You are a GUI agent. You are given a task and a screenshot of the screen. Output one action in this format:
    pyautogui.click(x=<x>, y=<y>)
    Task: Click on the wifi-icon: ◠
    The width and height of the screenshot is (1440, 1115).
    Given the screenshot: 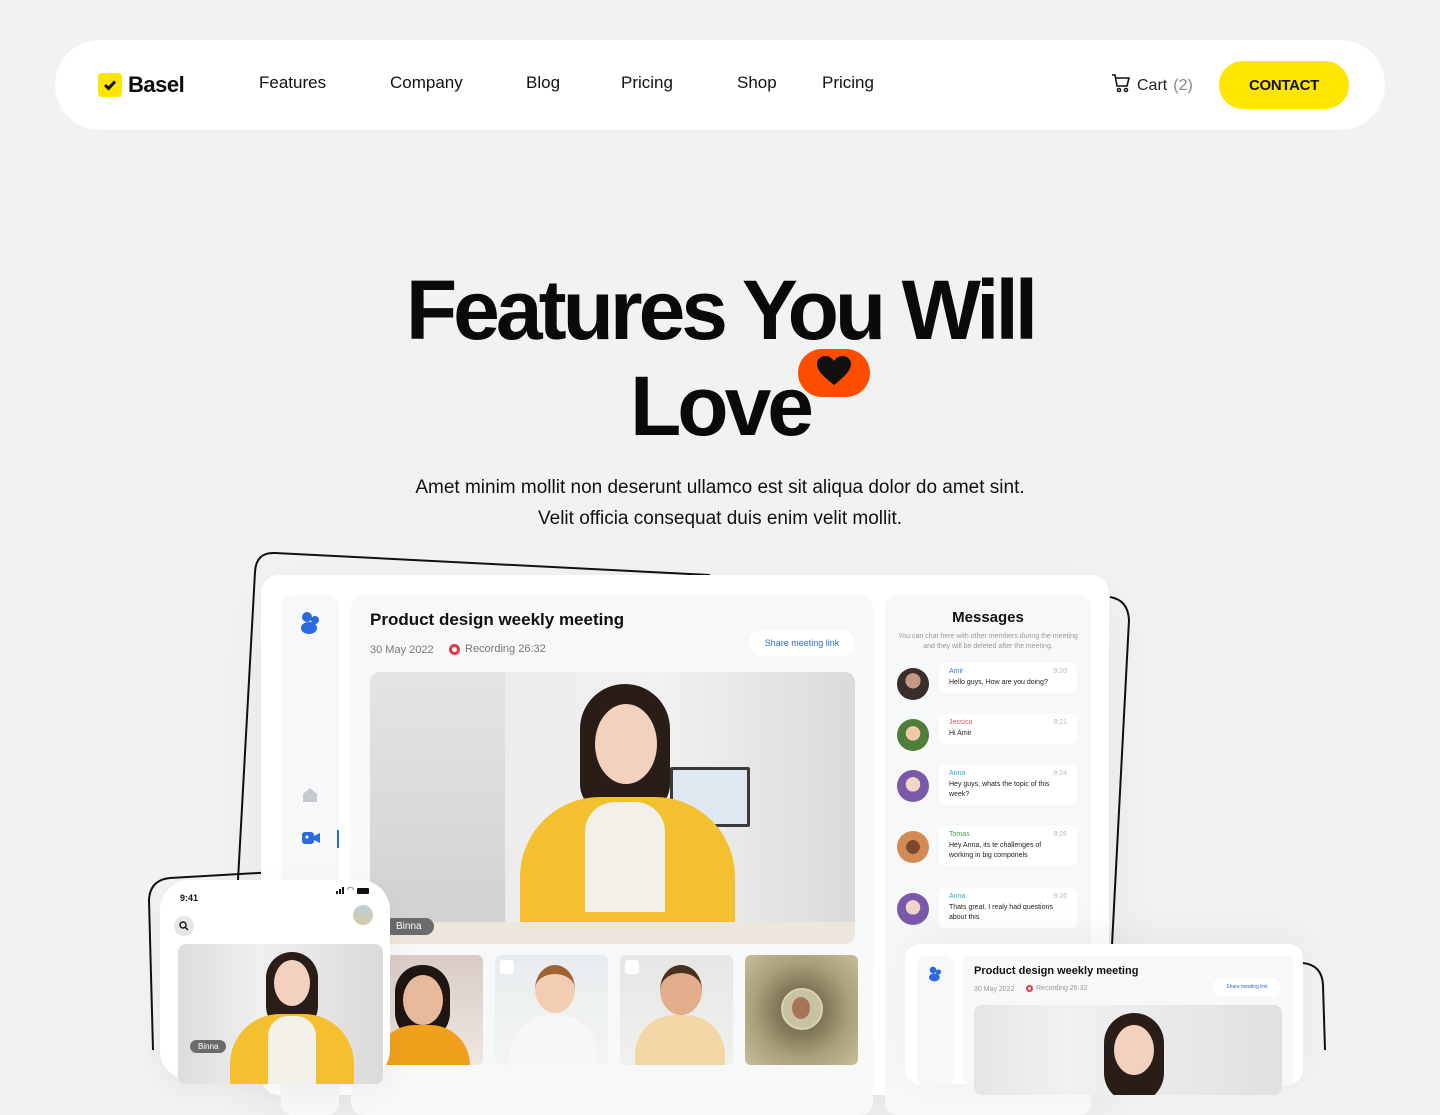 What is the action you would take?
    pyautogui.click(x=350, y=889)
    